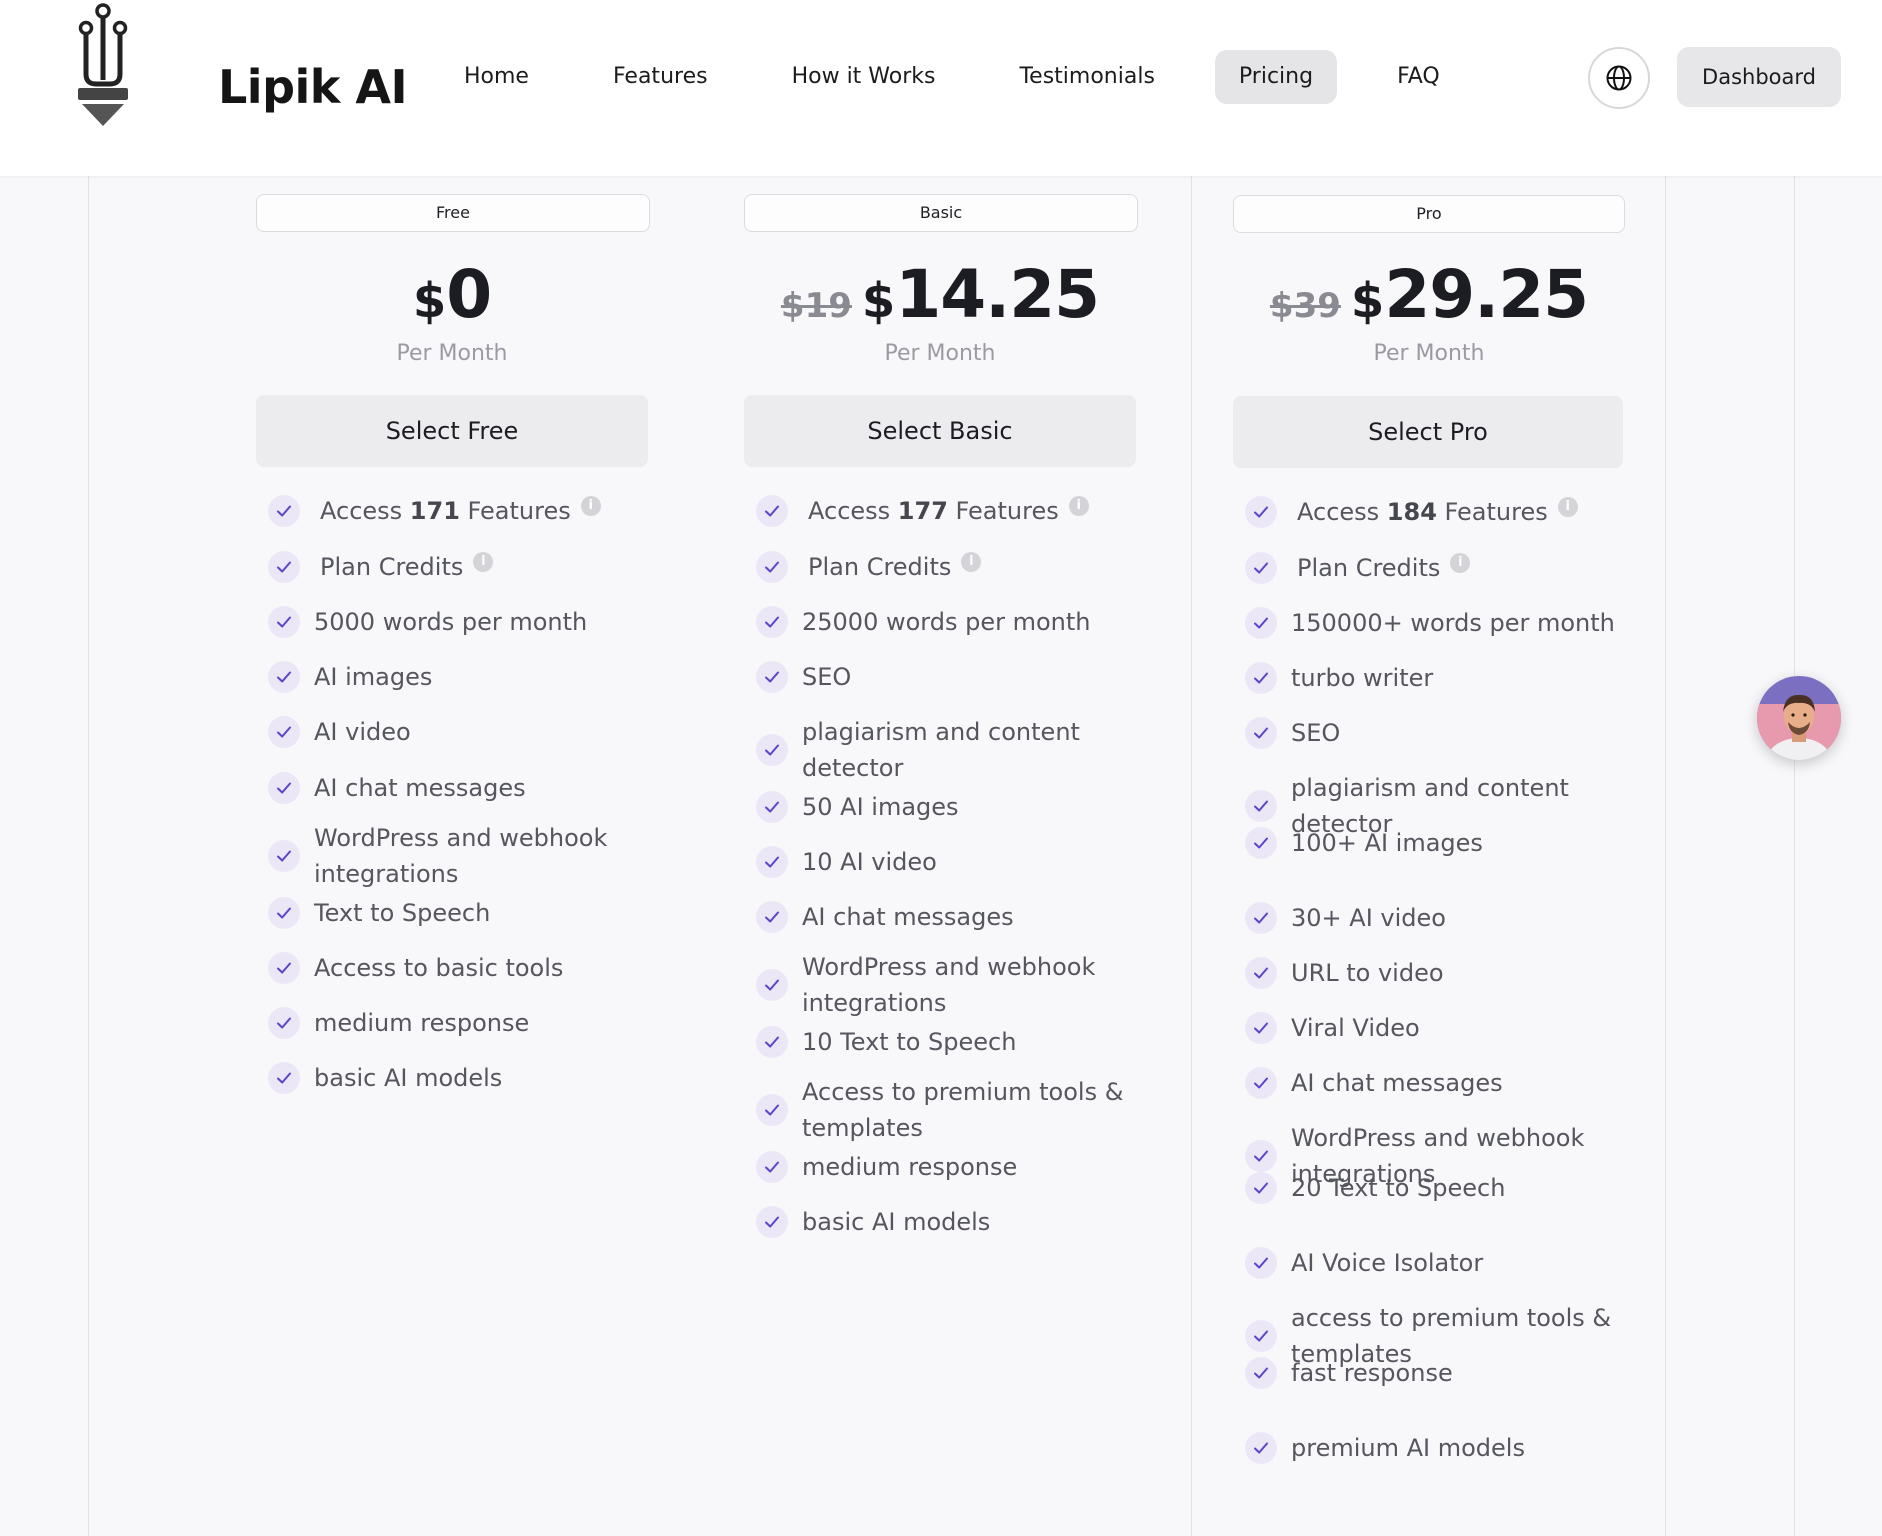 The height and width of the screenshot is (1536, 1882). Describe the element at coordinates (1355, 1028) in the screenshot. I see `feature-text: Viral Video` at that location.